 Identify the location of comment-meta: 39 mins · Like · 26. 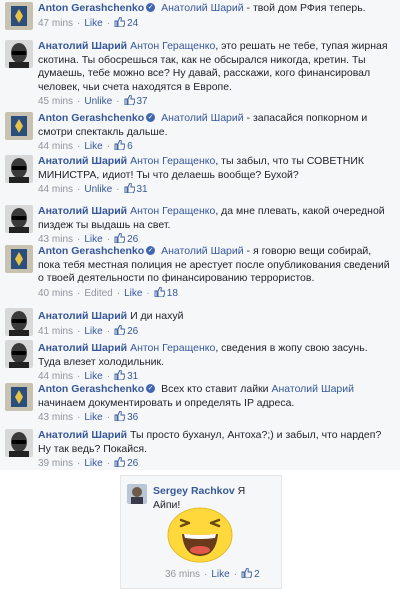
(88, 463).